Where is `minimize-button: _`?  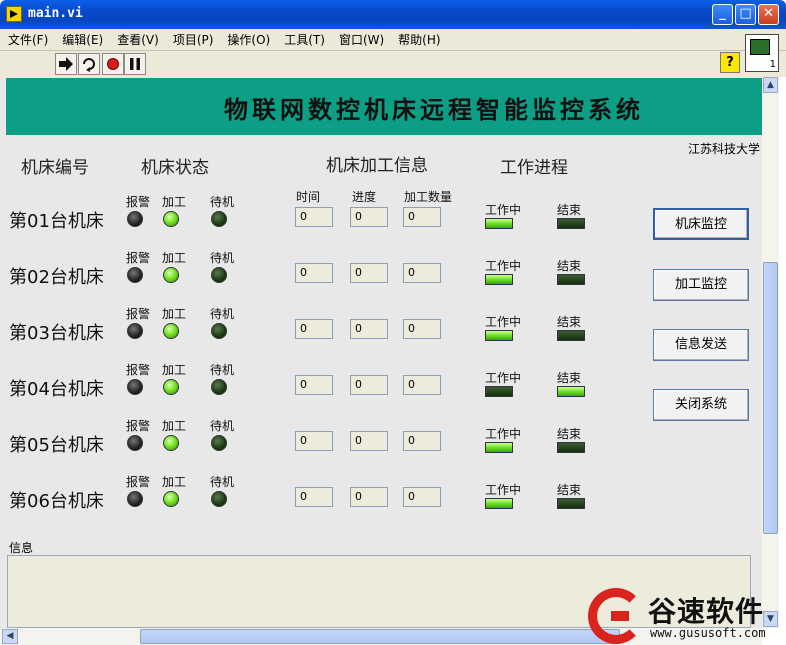 minimize-button: _ is located at coordinates (722, 14).